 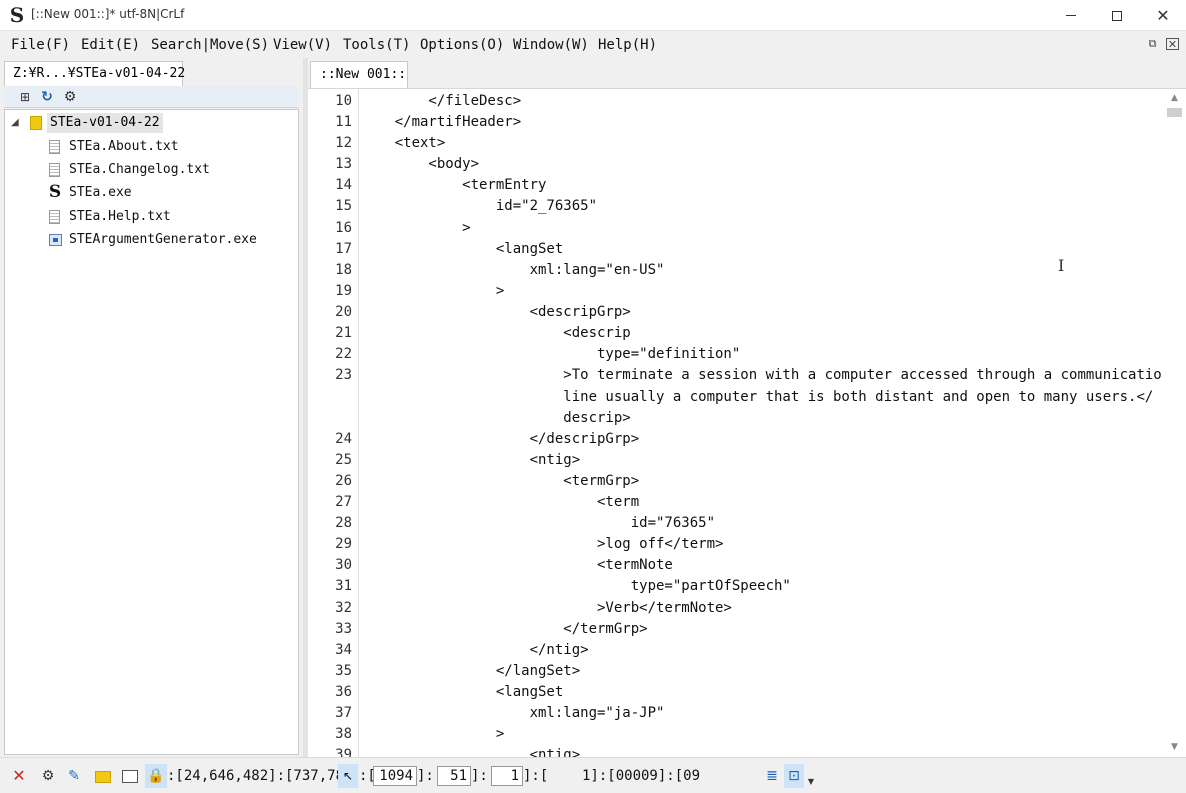 What do you see at coordinates (343, 312) in the screenshot?
I see `line-number: 20` at bounding box center [343, 312].